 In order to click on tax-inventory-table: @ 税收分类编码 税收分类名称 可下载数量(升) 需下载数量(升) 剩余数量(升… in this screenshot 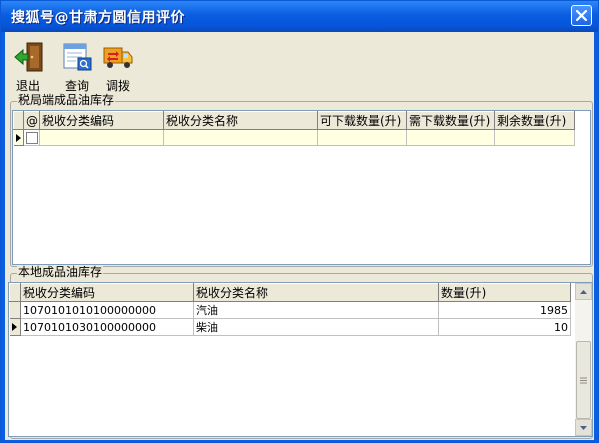, I will do `click(294, 128)`.